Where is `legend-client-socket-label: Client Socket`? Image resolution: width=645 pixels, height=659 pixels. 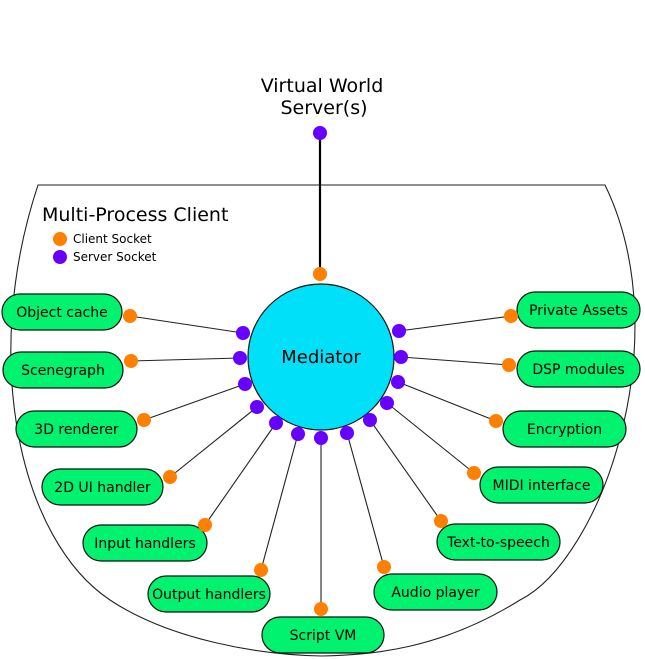 legend-client-socket-label: Client Socket is located at coordinates (112, 239).